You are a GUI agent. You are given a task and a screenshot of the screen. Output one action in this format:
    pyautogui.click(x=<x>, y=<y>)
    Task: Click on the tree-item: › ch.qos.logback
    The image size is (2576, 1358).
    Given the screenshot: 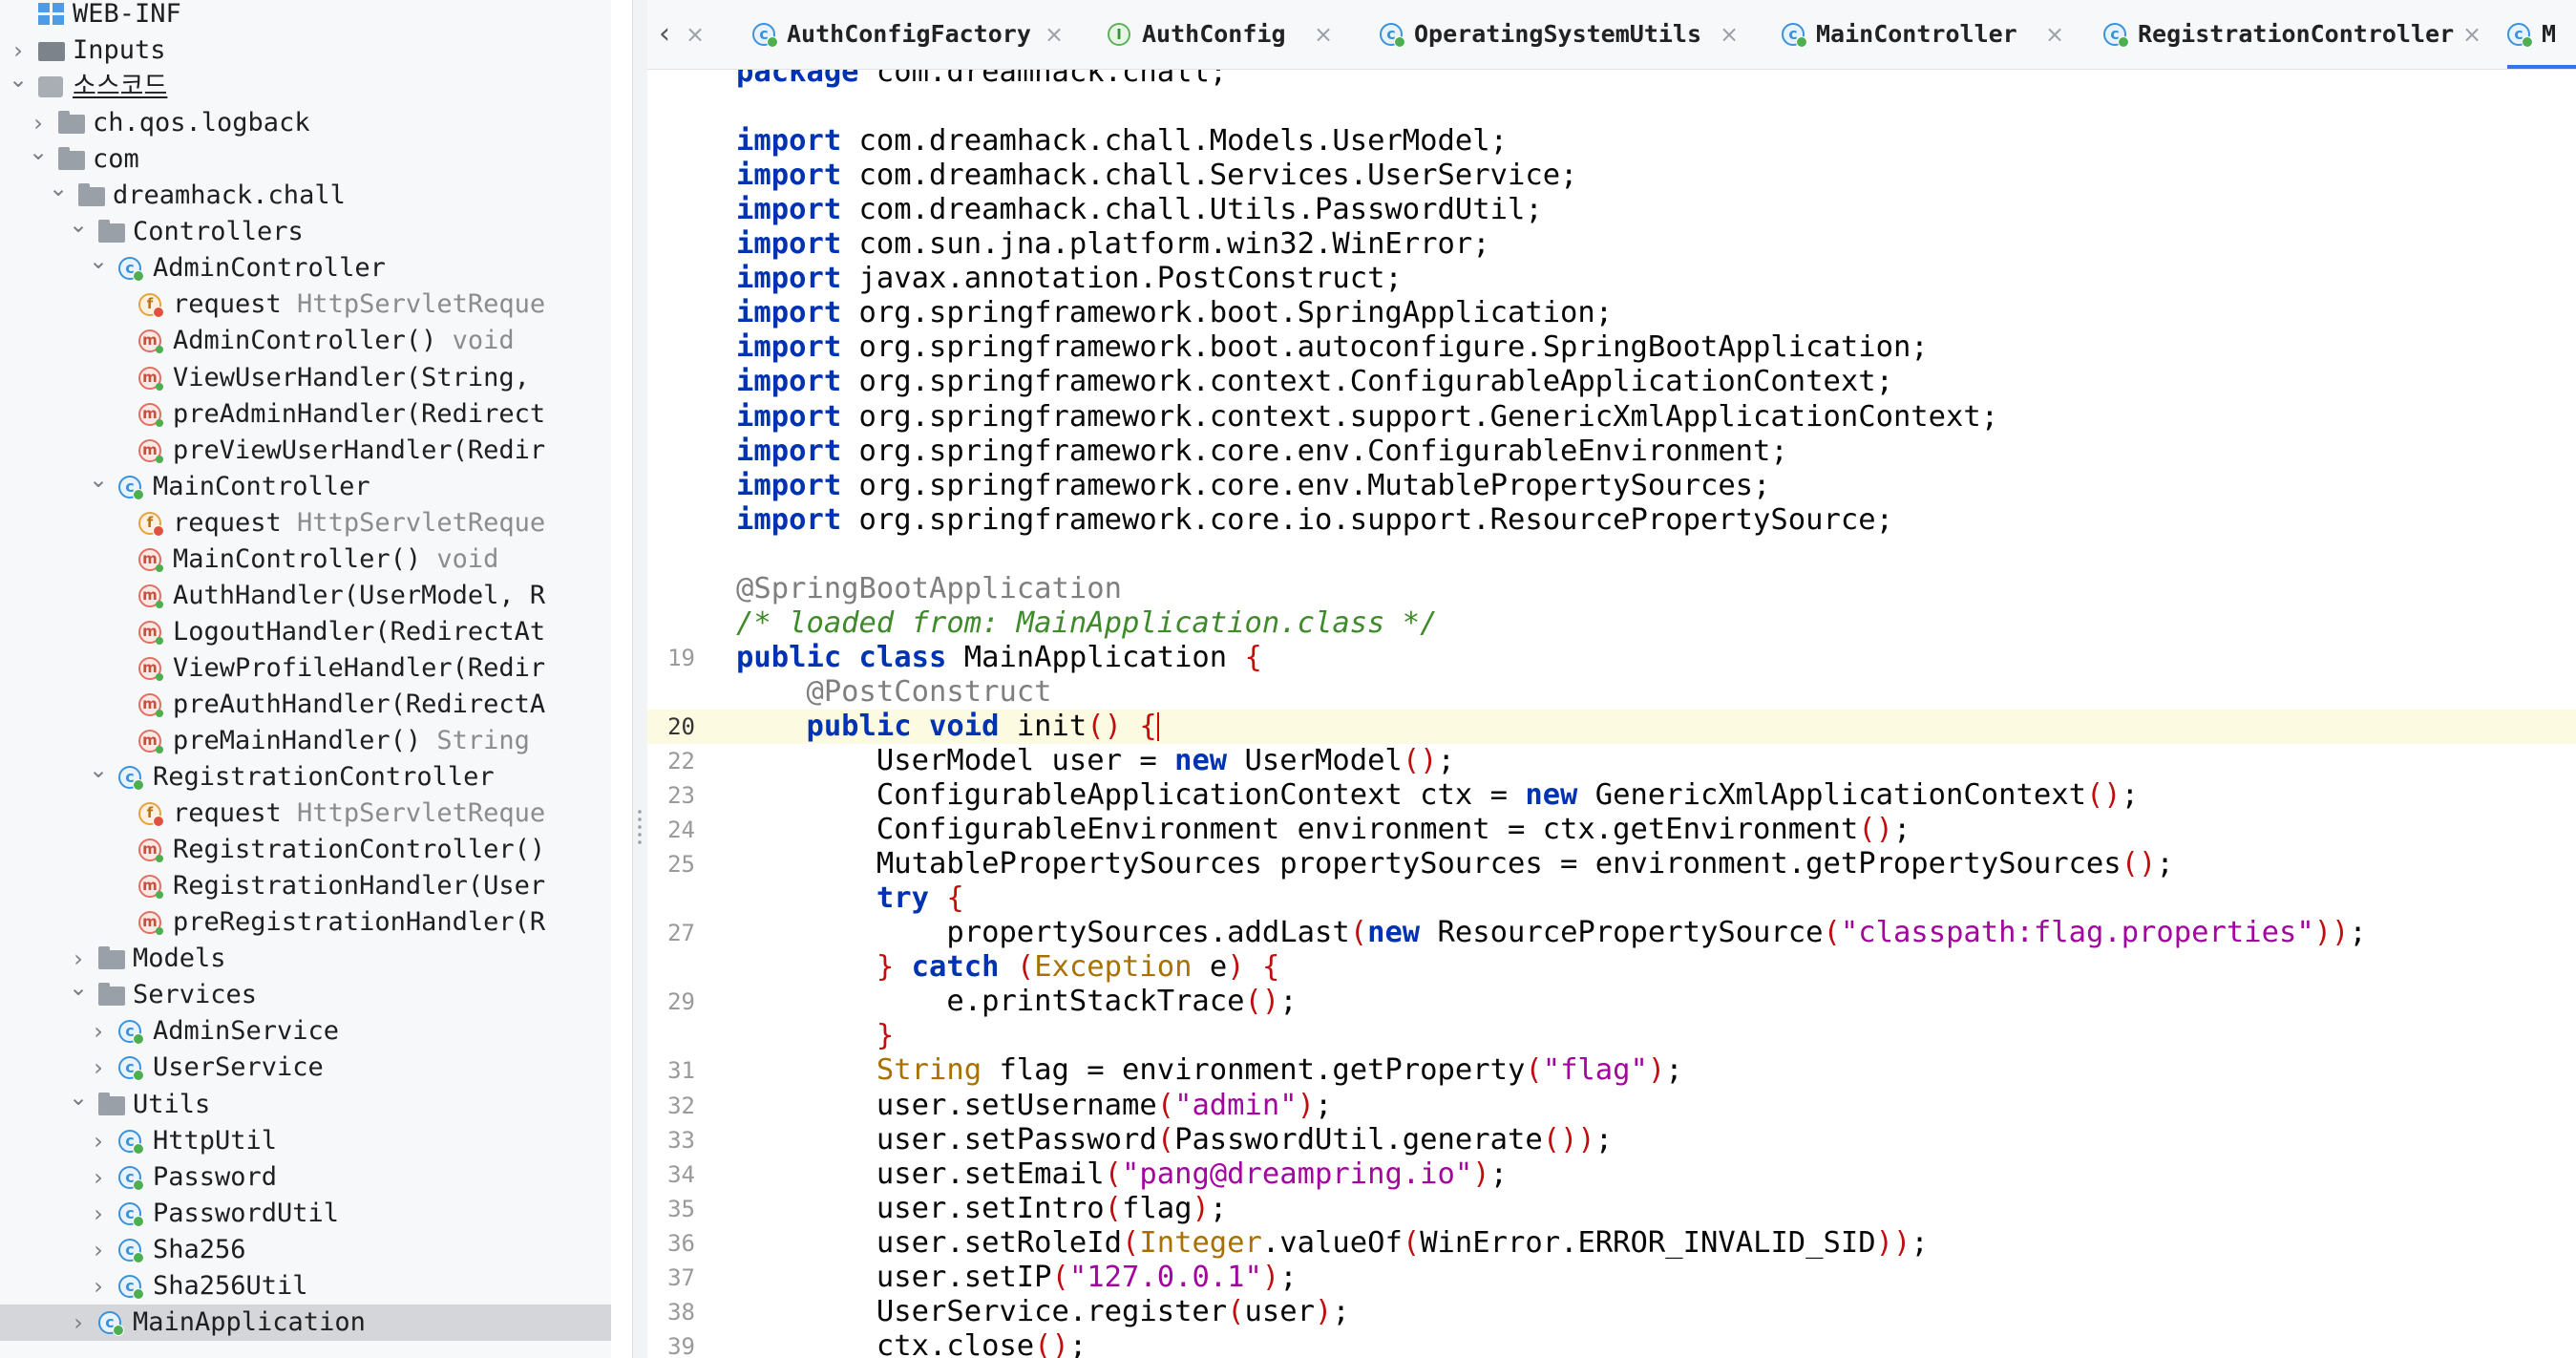 What is the action you would take?
    pyautogui.click(x=305, y=123)
    